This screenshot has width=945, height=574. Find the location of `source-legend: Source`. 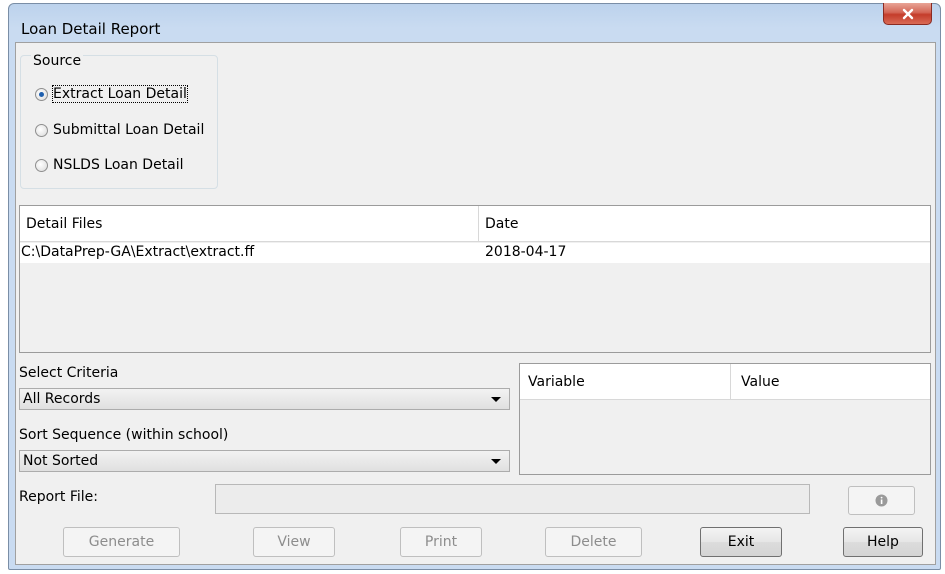

source-legend: Source is located at coordinates (57, 61).